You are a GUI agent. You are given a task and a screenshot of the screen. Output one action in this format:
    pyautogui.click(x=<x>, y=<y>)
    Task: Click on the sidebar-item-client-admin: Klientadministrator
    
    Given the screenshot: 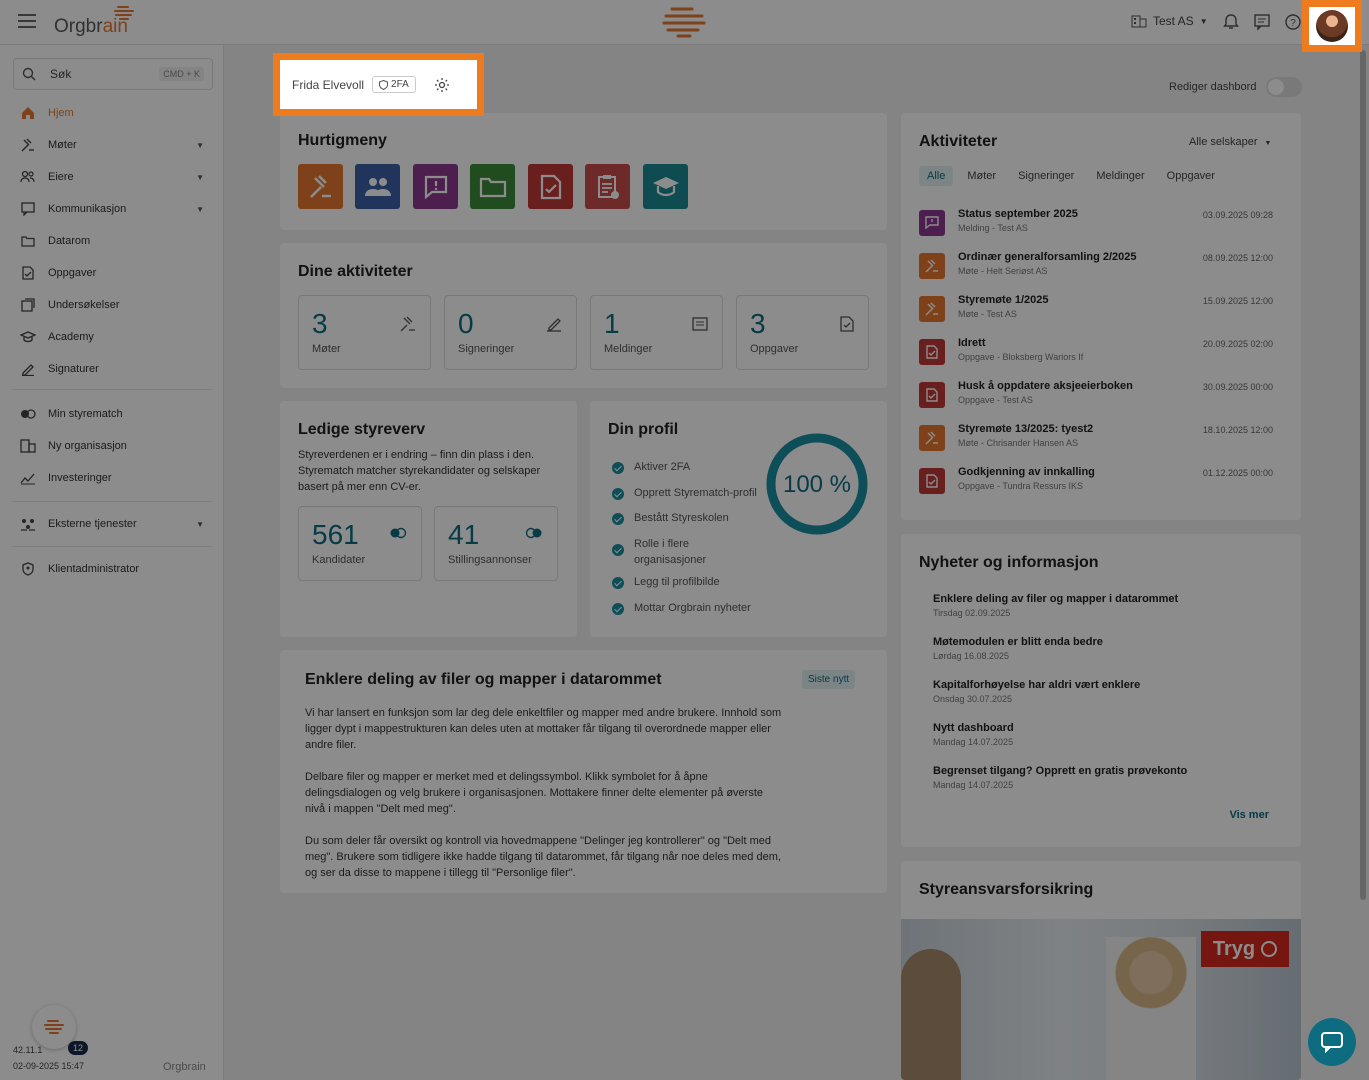 What is the action you would take?
    pyautogui.click(x=112, y=569)
    